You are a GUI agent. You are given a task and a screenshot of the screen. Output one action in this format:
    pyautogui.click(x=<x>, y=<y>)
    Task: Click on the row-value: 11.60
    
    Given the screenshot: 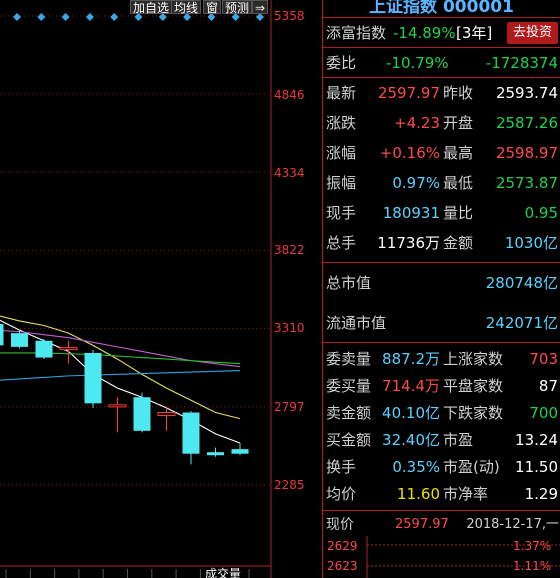 What is the action you would take?
    pyautogui.click(x=418, y=494)
    